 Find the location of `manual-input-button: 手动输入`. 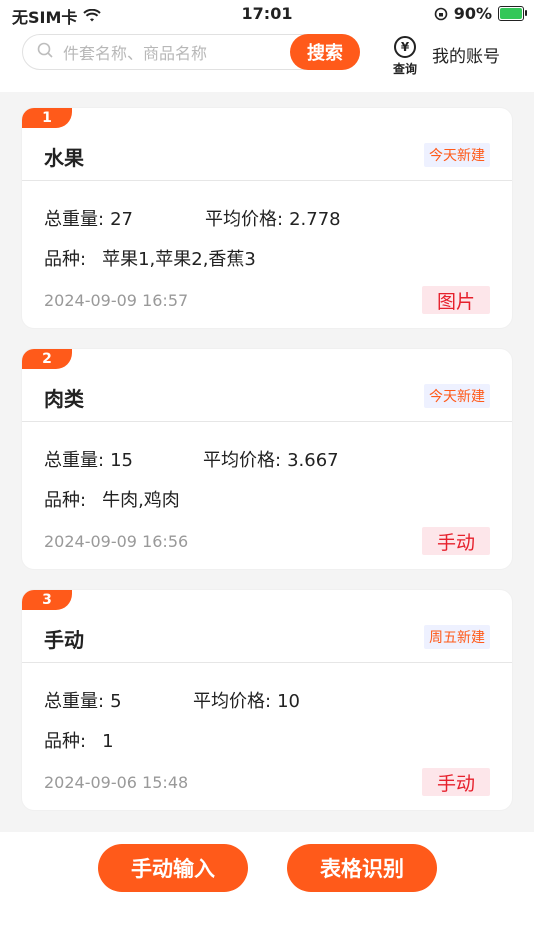

manual-input-button: 手动输入 is located at coordinates (173, 868).